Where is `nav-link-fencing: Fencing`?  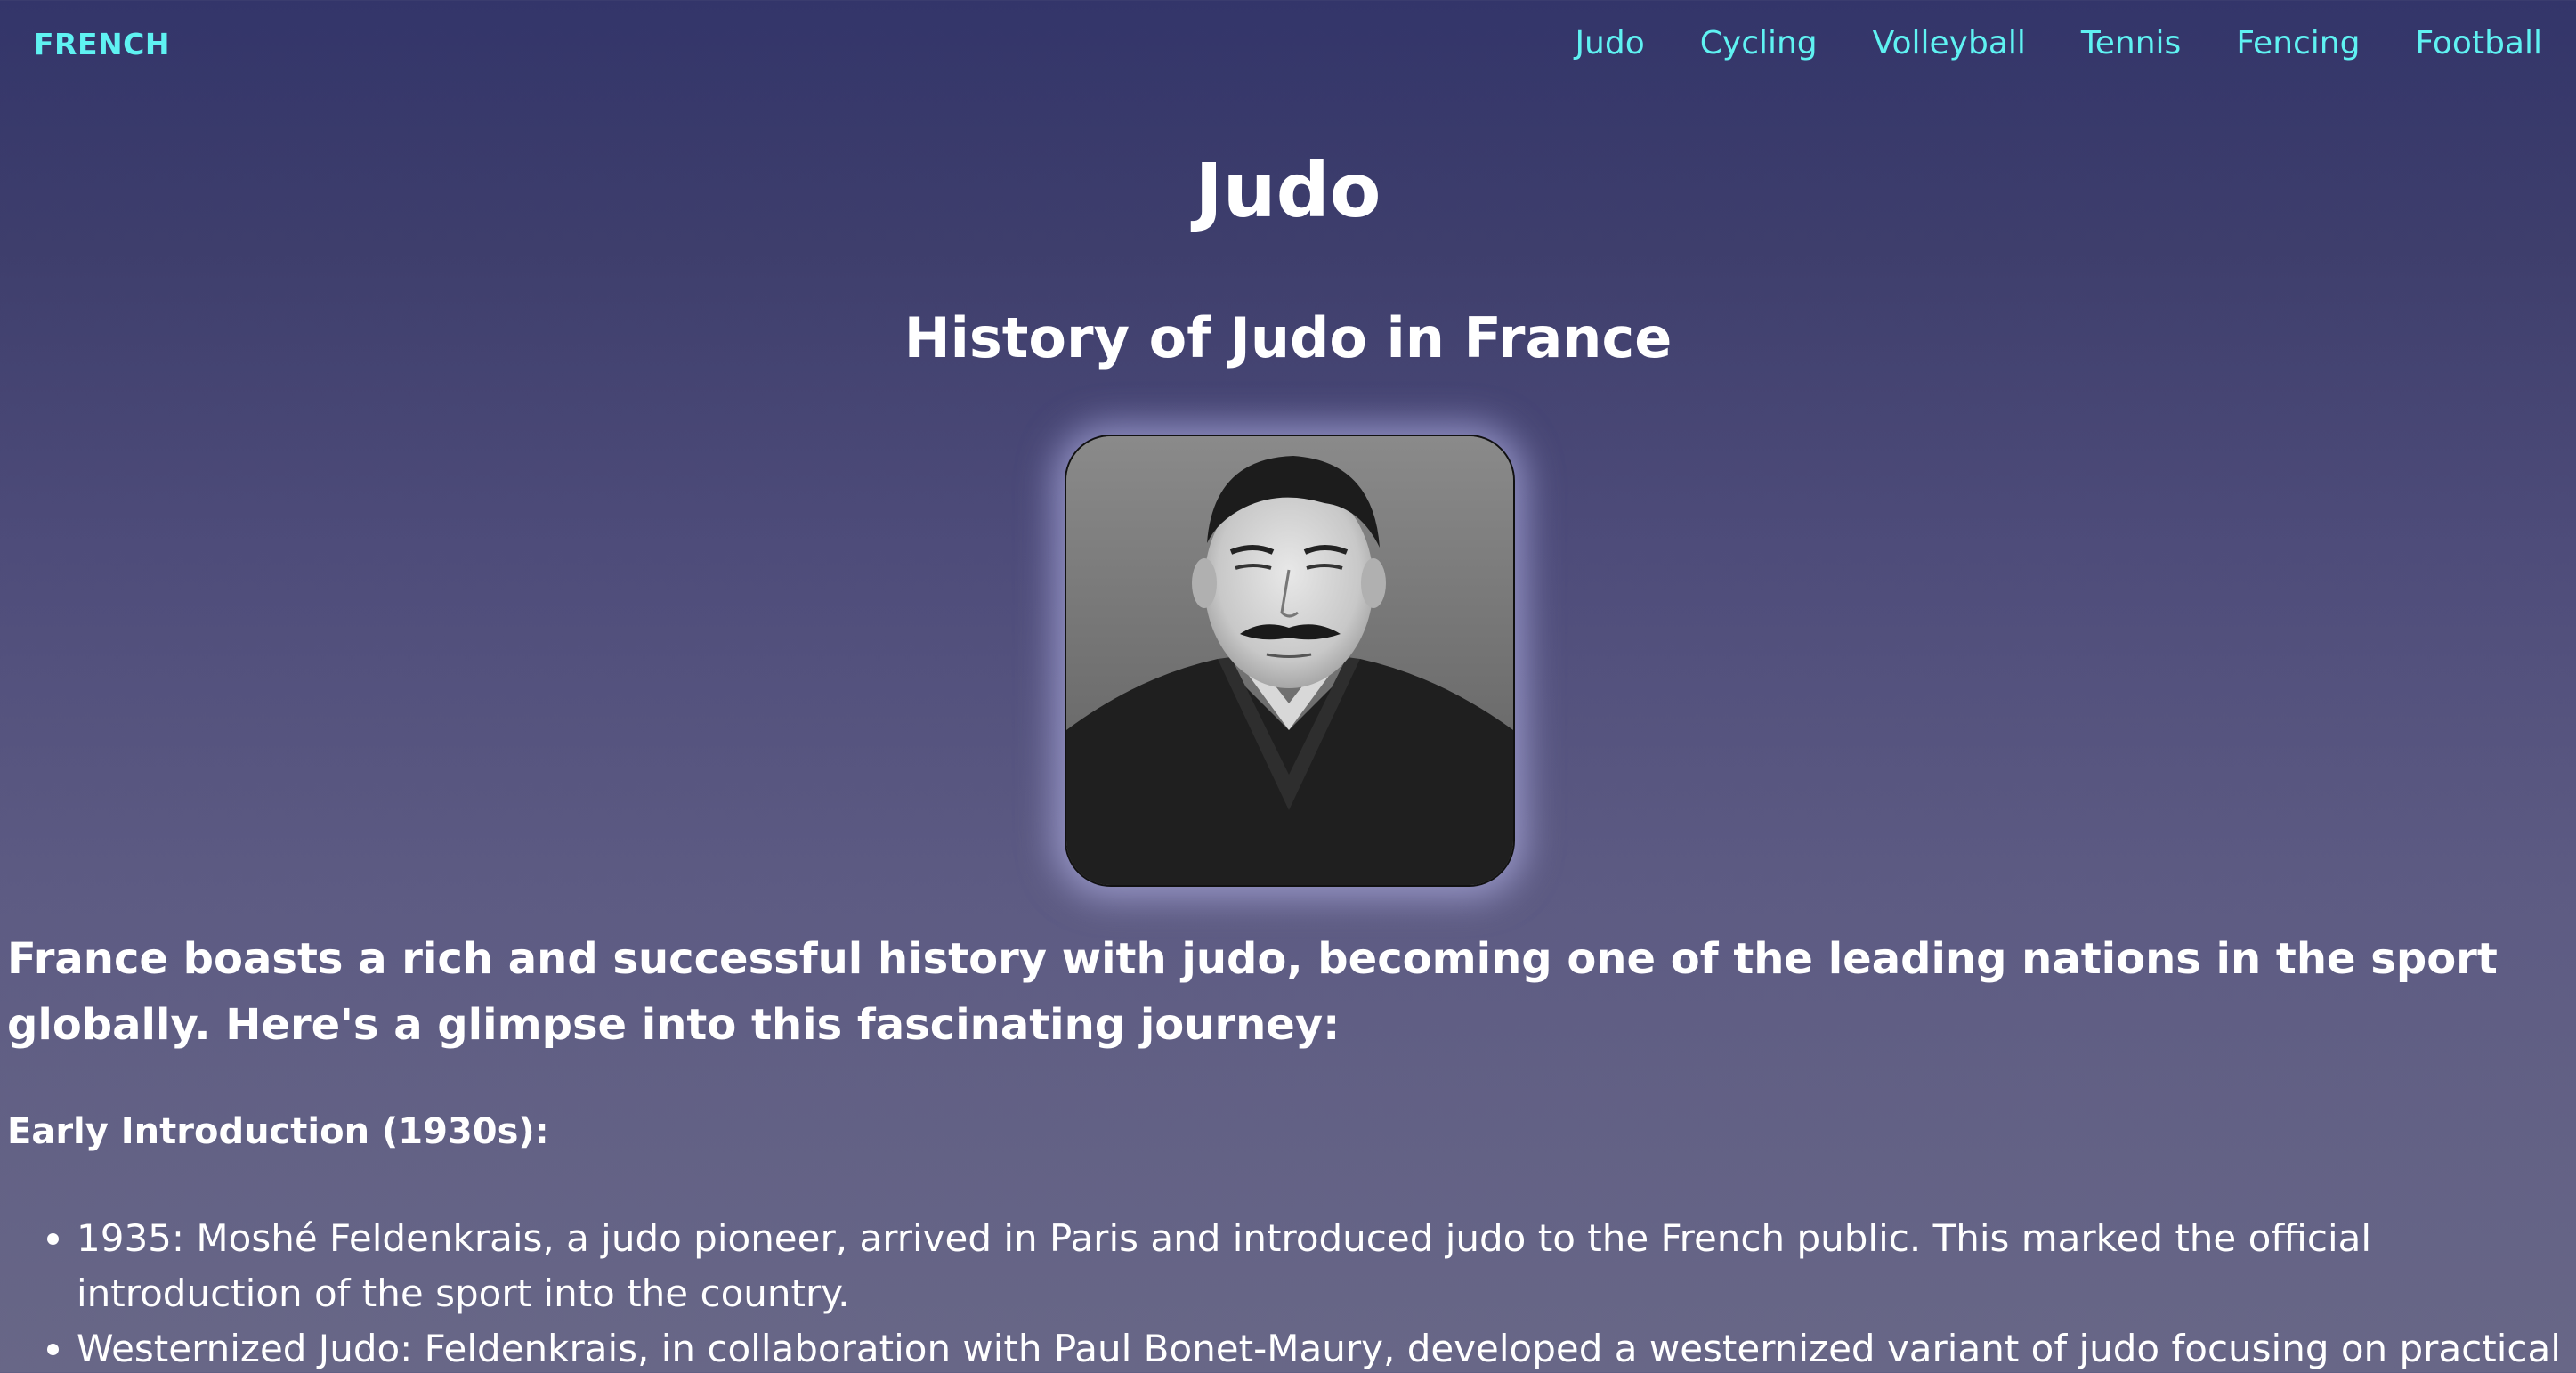 nav-link-fencing: Fencing is located at coordinates (2298, 43).